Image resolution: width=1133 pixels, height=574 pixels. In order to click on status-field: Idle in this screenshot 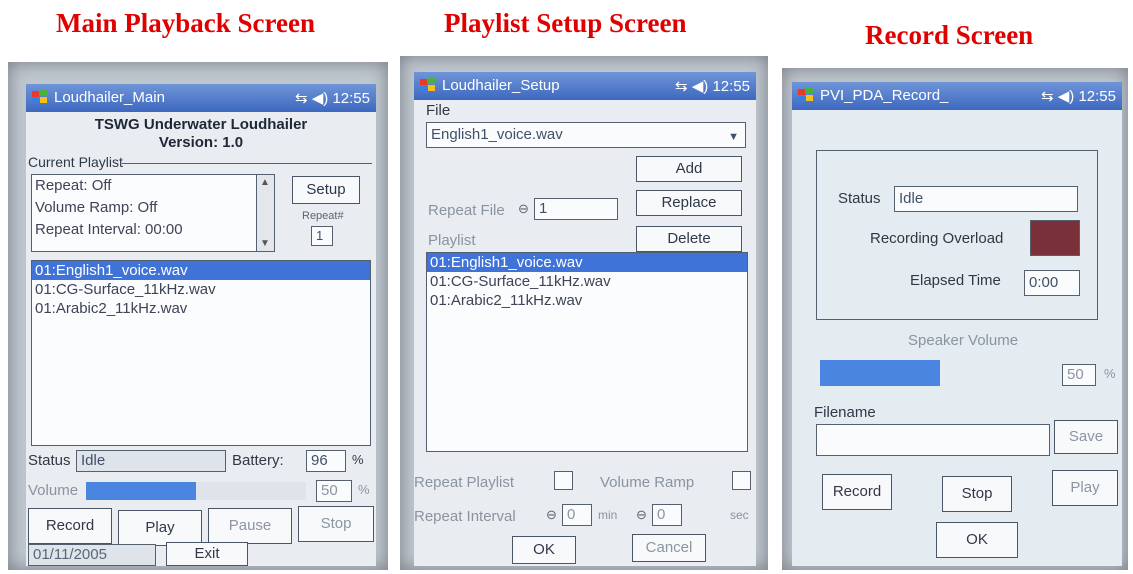, I will do `click(151, 461)`.